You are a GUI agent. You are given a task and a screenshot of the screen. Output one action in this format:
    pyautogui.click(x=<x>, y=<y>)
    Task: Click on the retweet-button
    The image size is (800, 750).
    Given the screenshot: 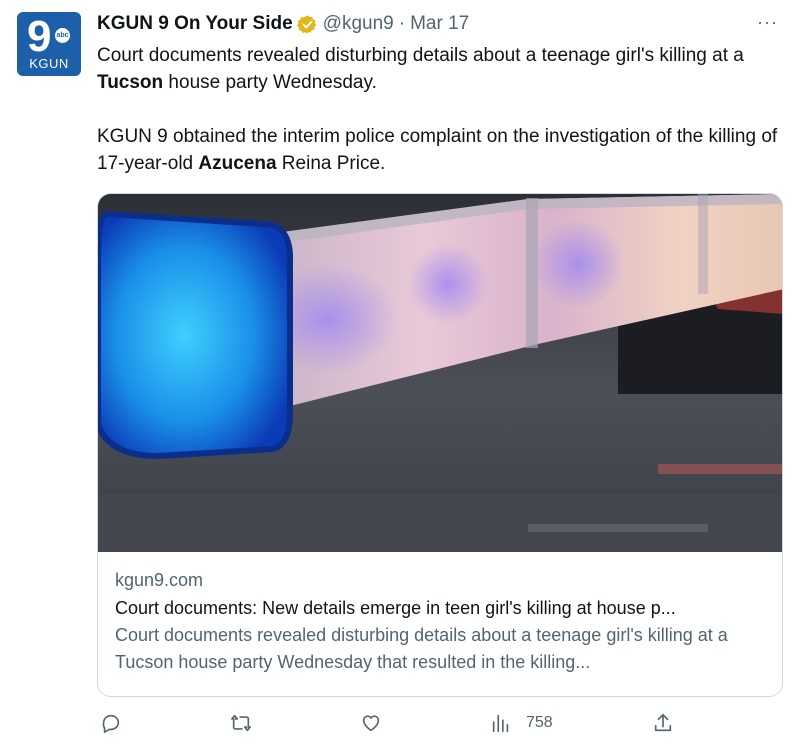 What is the action you would take?
    pyautogui.click(x=241, y=723)
    